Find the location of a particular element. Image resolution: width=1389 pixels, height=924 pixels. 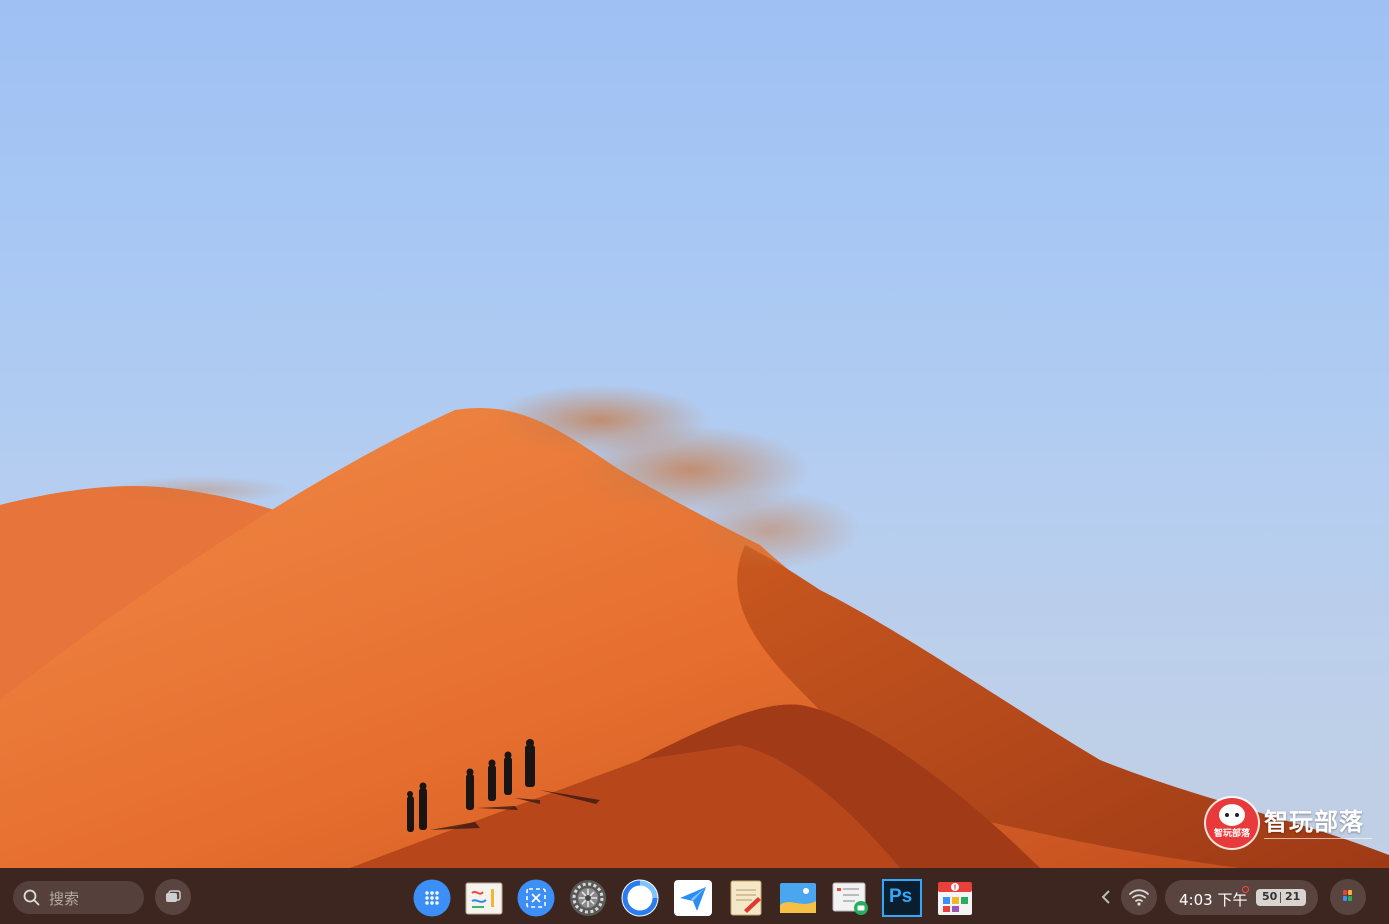

app-launcher-button is located at coordinates (432, 898).